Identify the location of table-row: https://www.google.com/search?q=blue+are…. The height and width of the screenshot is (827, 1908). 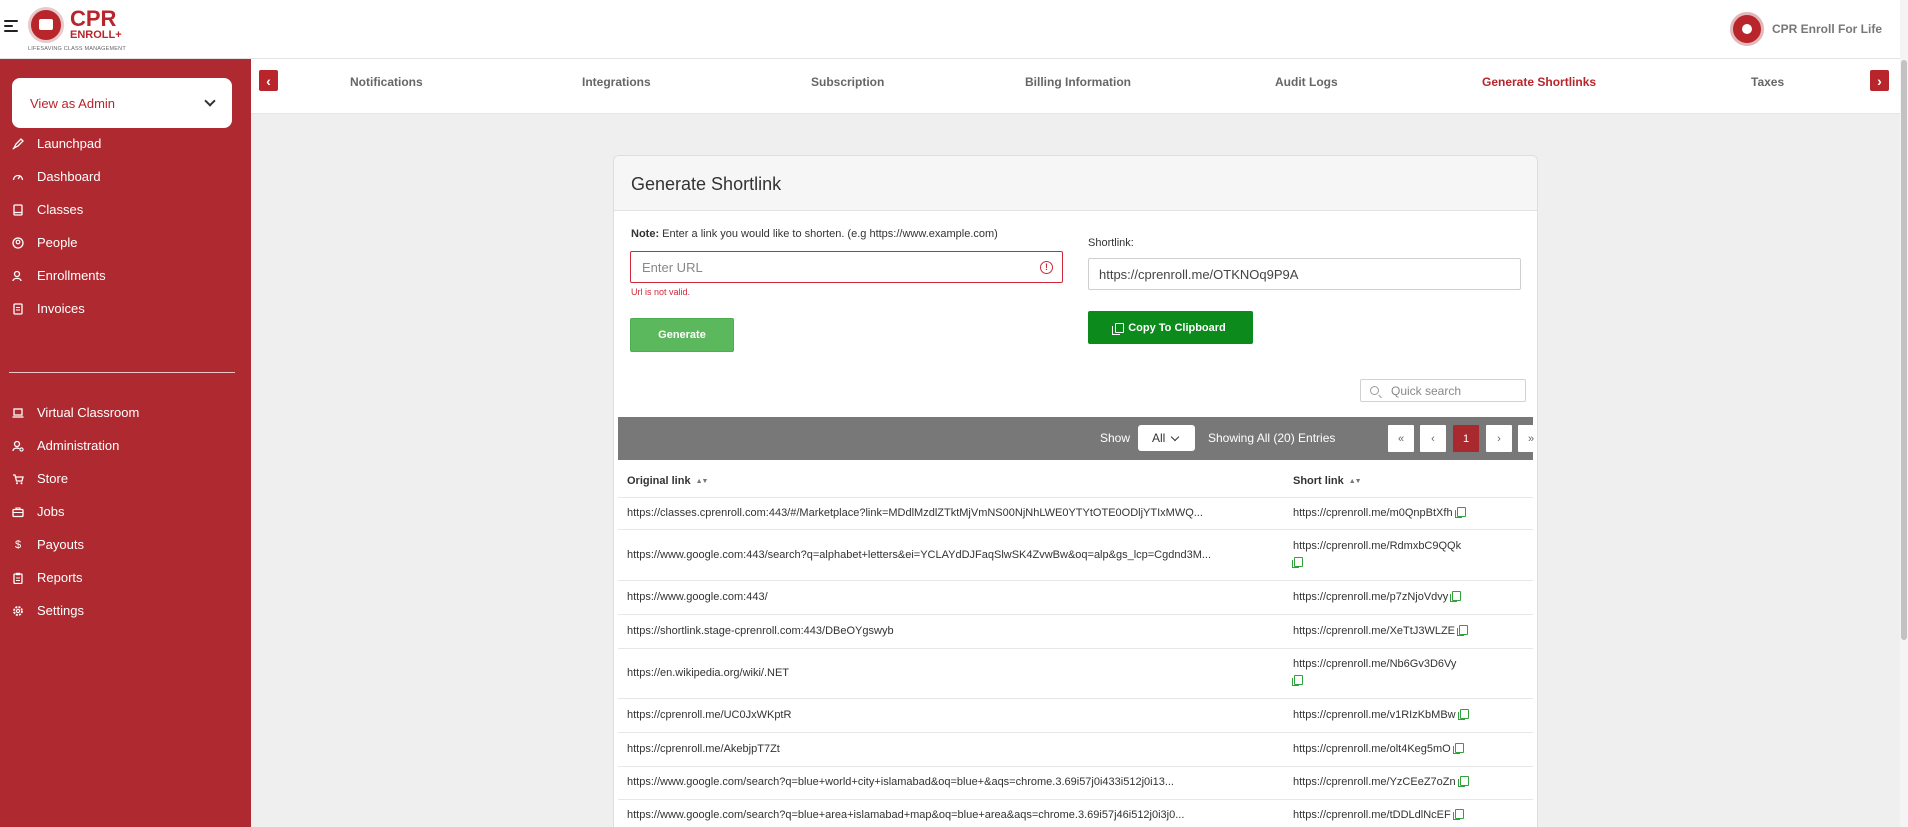
(1075, 813).